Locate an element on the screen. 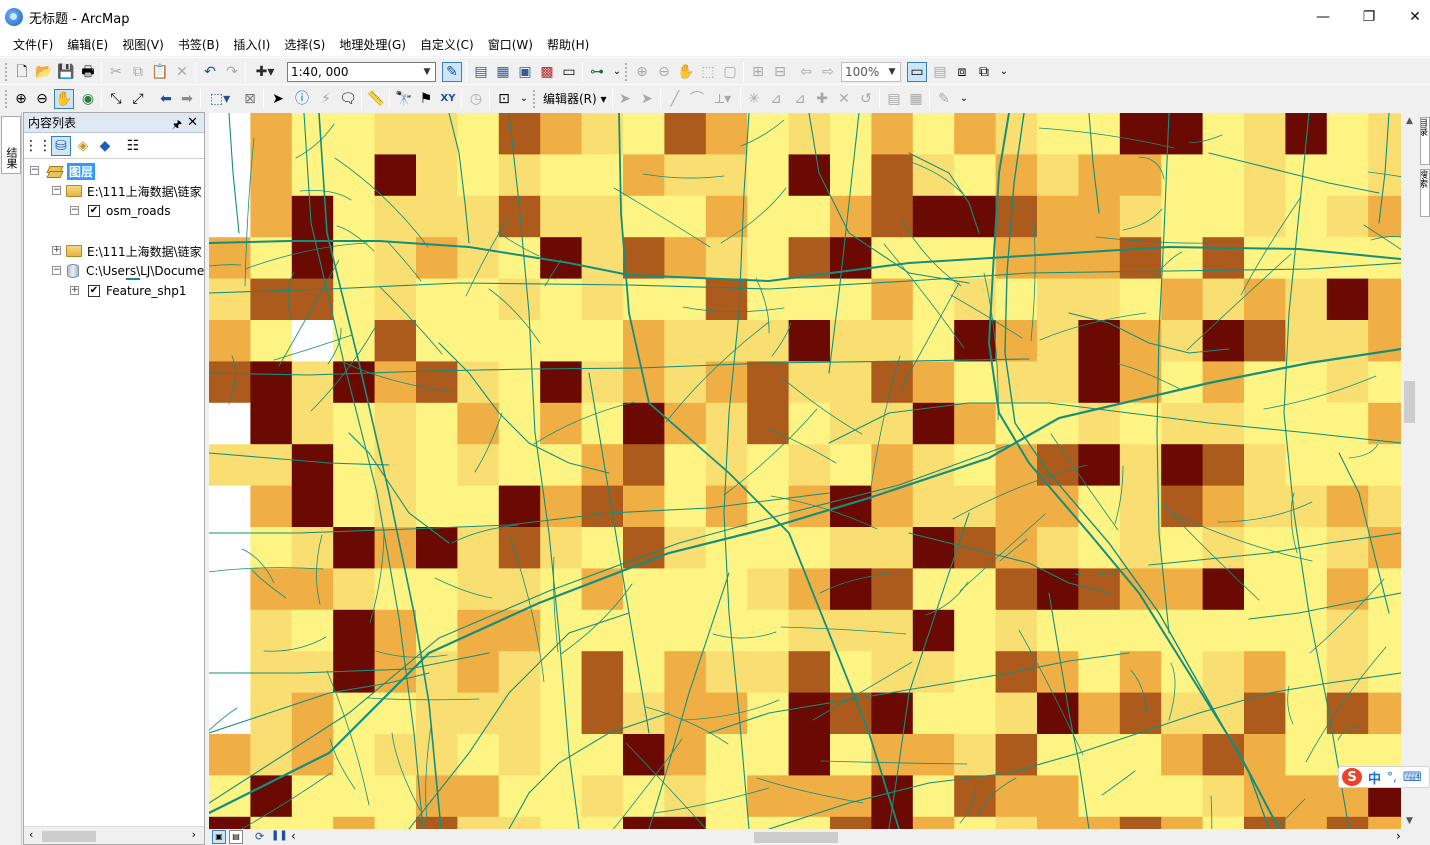 The height and width of the screenshot is (845, 1430). search-window-icon: ▣ is located at coordinates (525, 72).